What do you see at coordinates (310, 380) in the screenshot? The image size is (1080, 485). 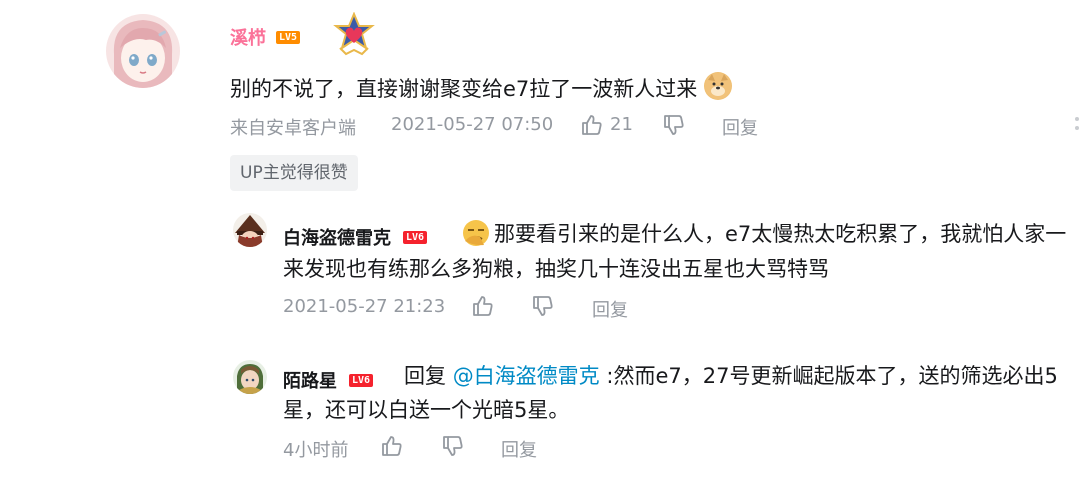 I see `reply-username: 陌路星` at bounding box center [310, 380].